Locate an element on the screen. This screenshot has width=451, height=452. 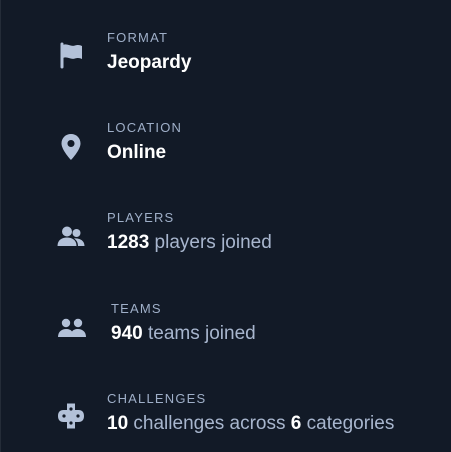
challenges-middle: challenges across is located at coordinates (209, 423).